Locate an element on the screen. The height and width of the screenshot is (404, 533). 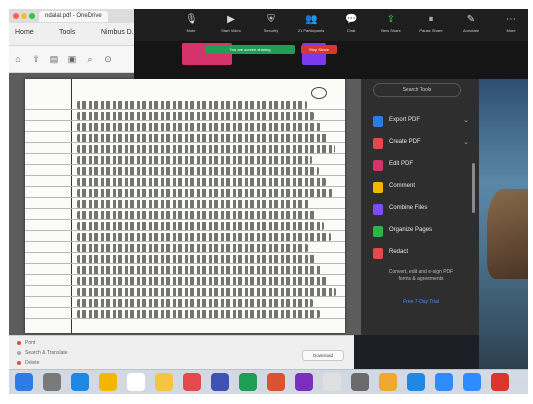
files-icon is located at coordinates (388, 382).